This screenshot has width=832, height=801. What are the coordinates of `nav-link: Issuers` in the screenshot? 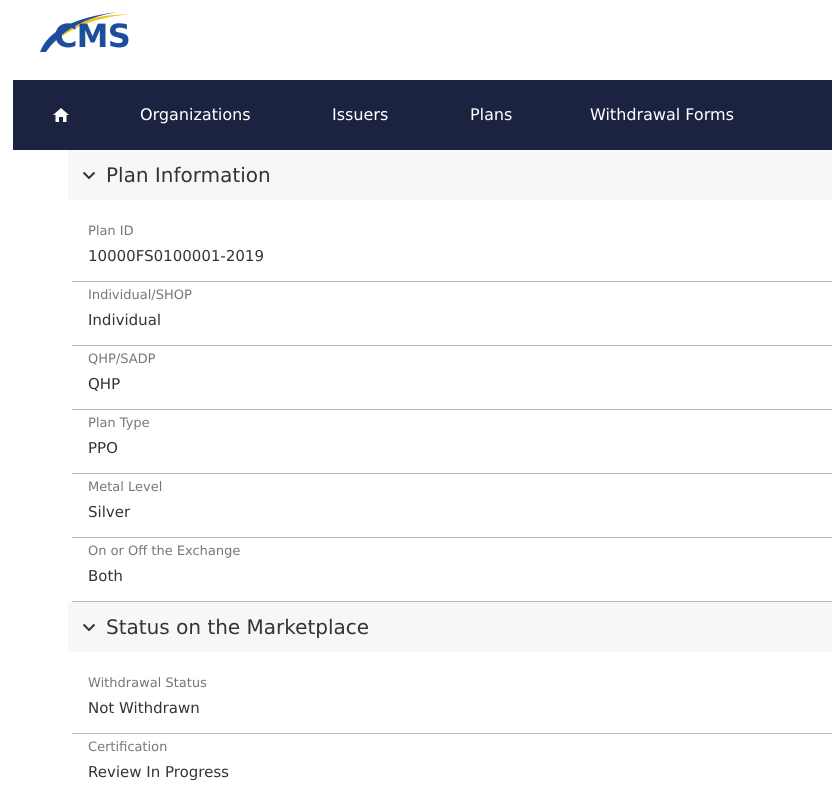 It's located at (401, 115).